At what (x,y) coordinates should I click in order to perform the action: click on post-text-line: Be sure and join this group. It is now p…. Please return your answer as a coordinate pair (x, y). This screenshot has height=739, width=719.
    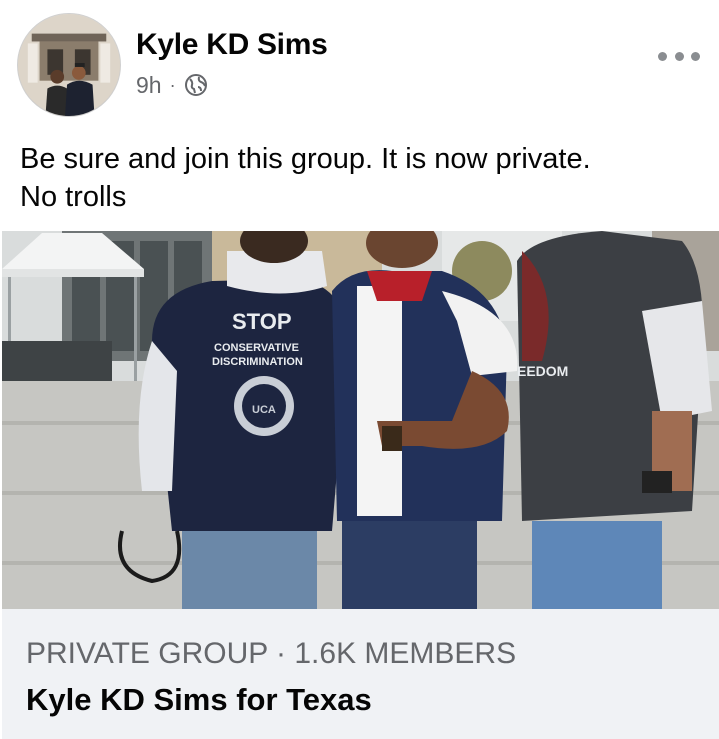
    Looking at the image, I should click on (305, 159).